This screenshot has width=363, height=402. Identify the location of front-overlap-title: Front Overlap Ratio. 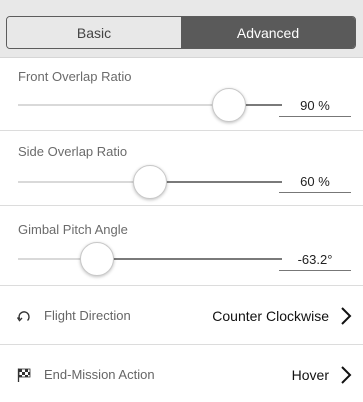
(75, 76).